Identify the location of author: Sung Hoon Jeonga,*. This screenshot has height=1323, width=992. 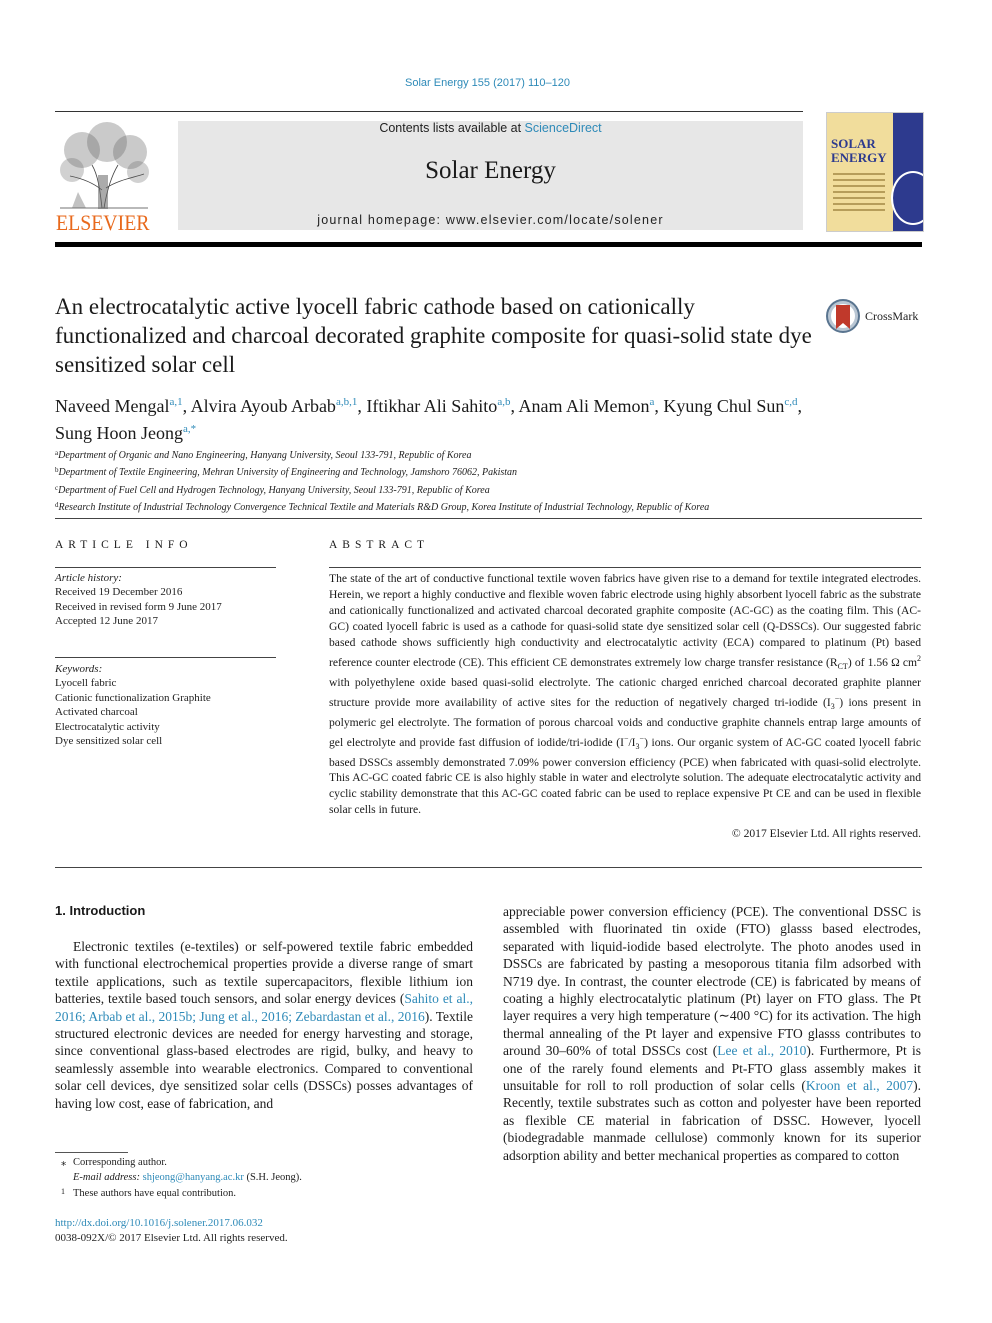
(125, 433).